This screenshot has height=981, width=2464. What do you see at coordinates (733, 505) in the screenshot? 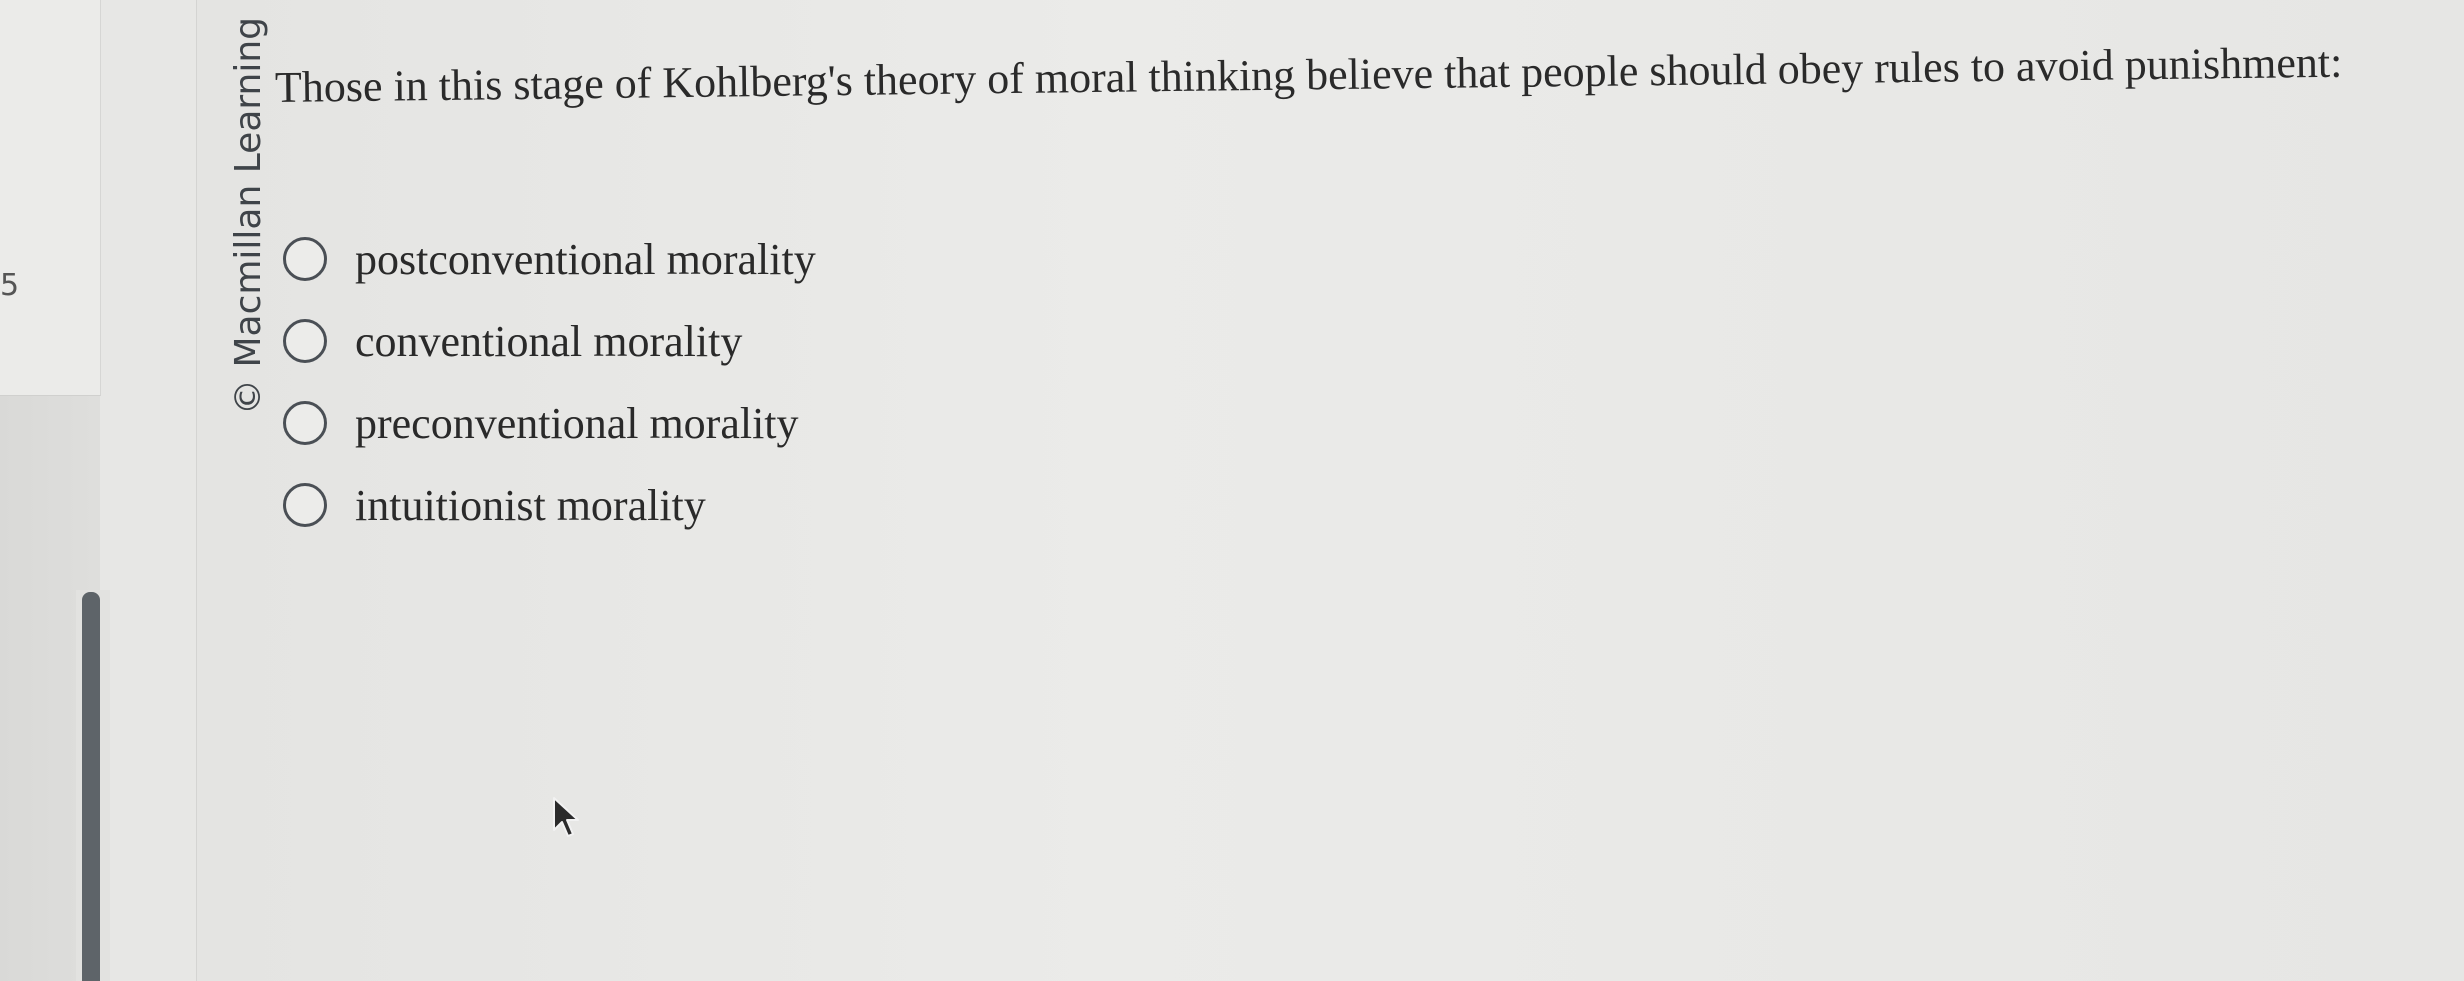
I see `option-intuitionist: intuitionist morality` at bounding box center [733, 505].